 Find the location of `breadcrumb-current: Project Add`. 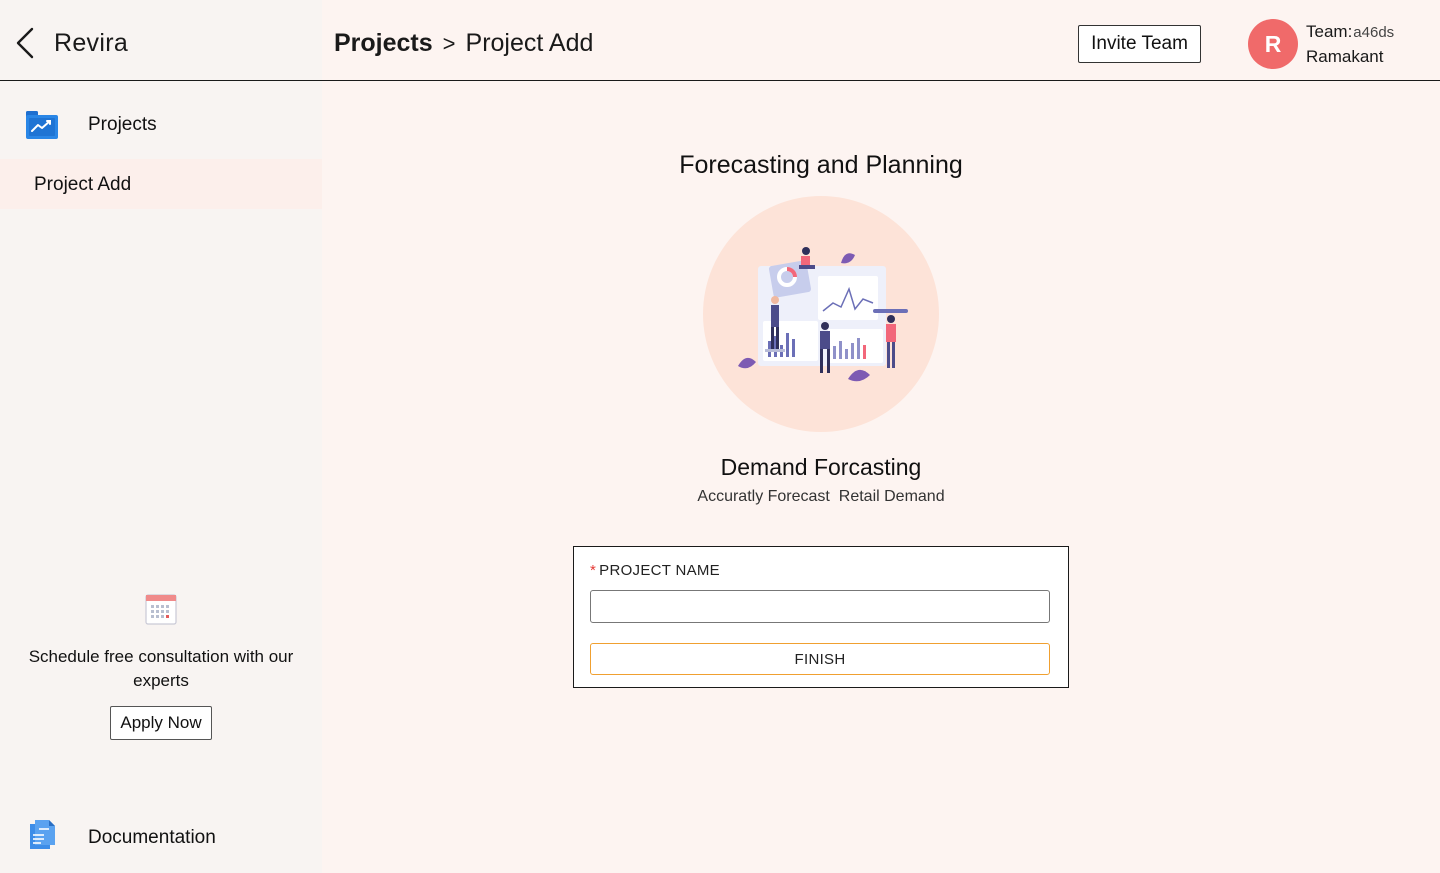

breadcrumb-current: Project Add is located at coordinates (529, 43).